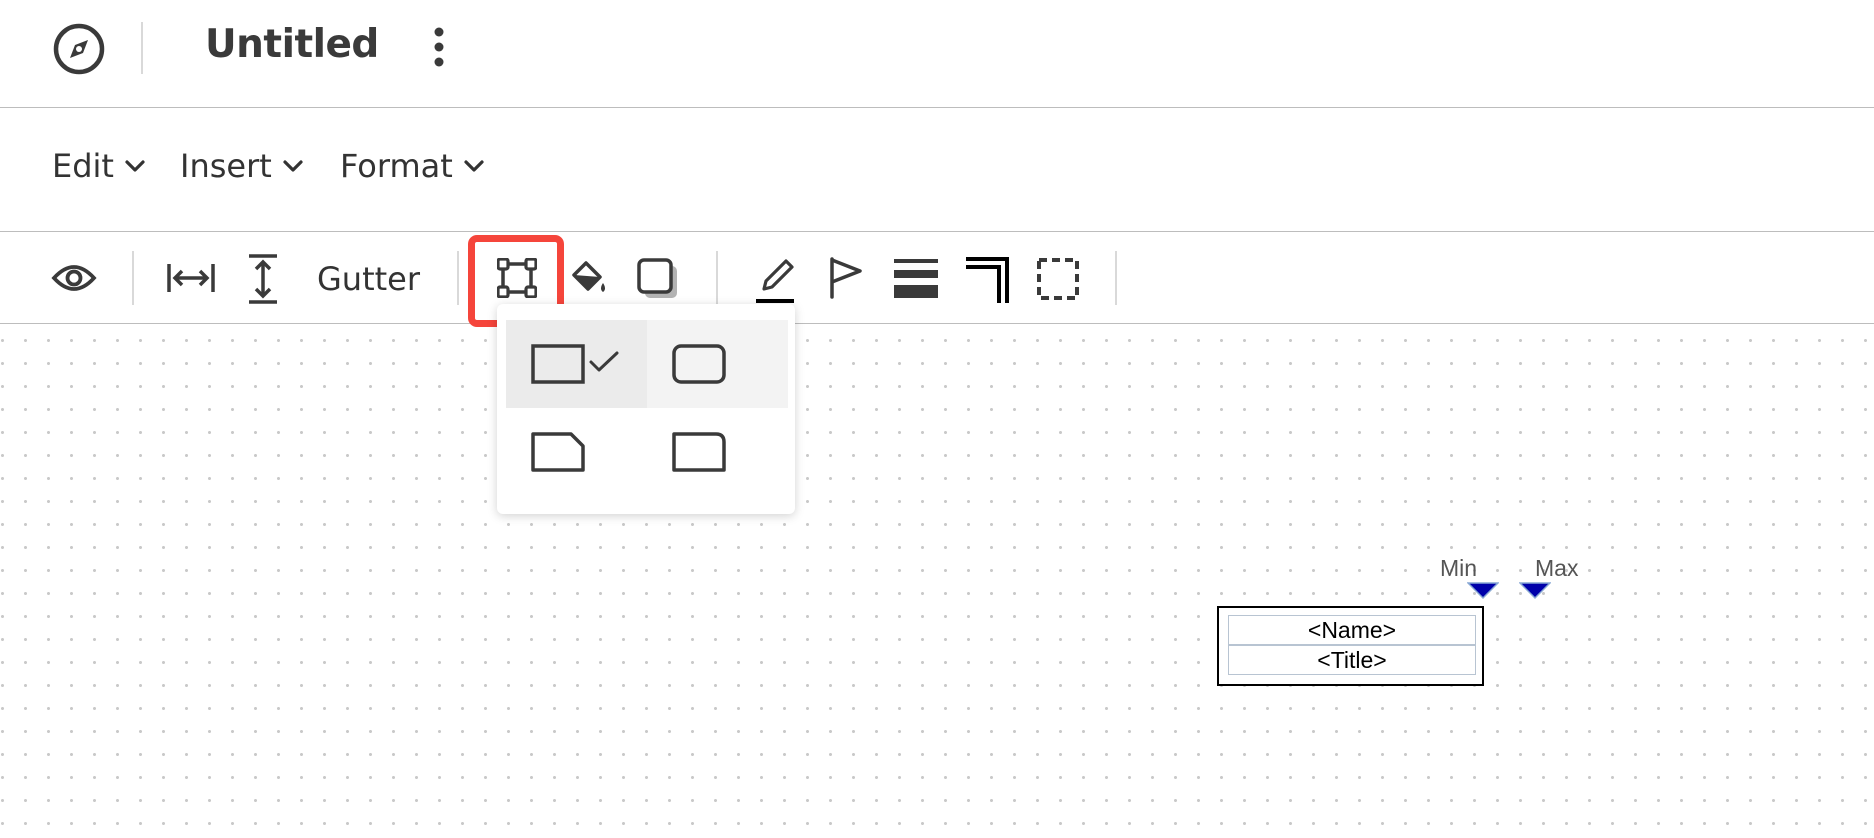  What do you see at coordinates (775, 279) in the screenshot?
I see `pen-icon` at bounding box center [775, 279].